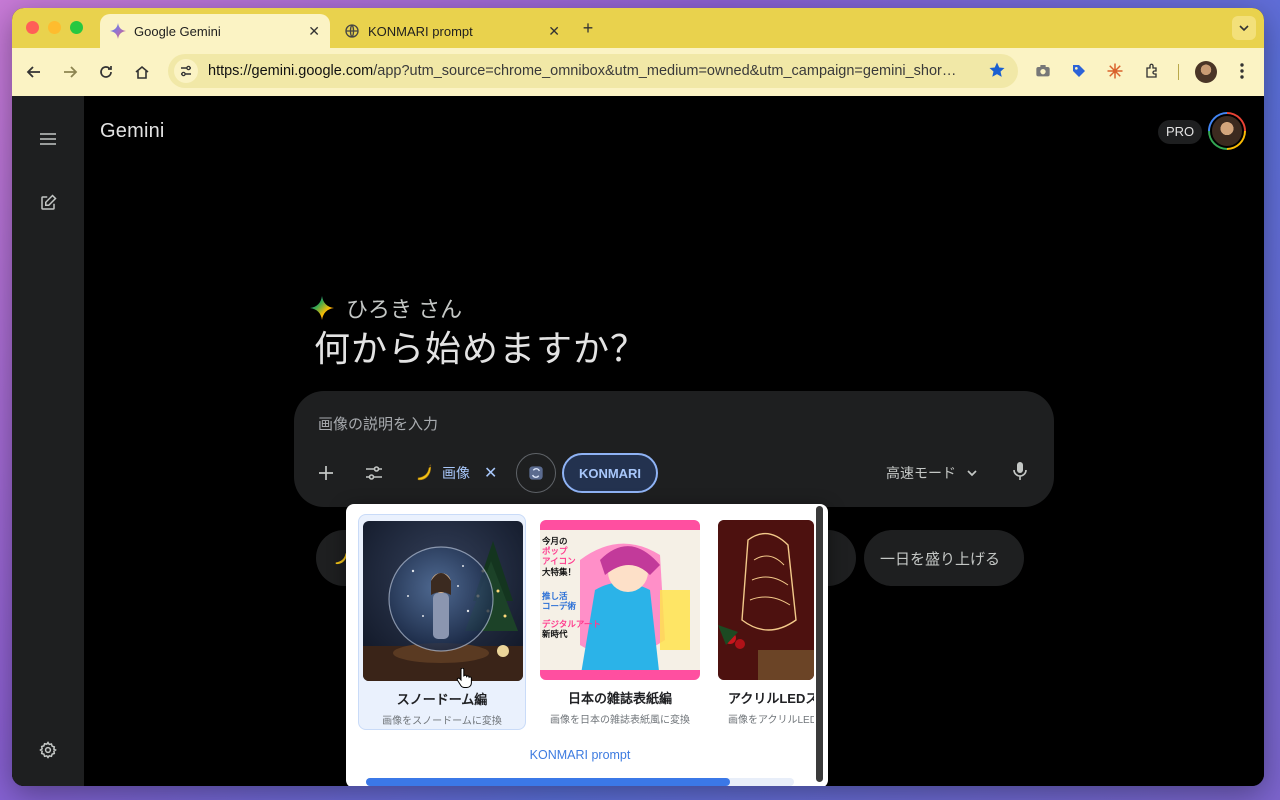  I want to click on prompt-card-snow-globe: スノードーム編 画像をスノードームに変換, so click(442, 622).